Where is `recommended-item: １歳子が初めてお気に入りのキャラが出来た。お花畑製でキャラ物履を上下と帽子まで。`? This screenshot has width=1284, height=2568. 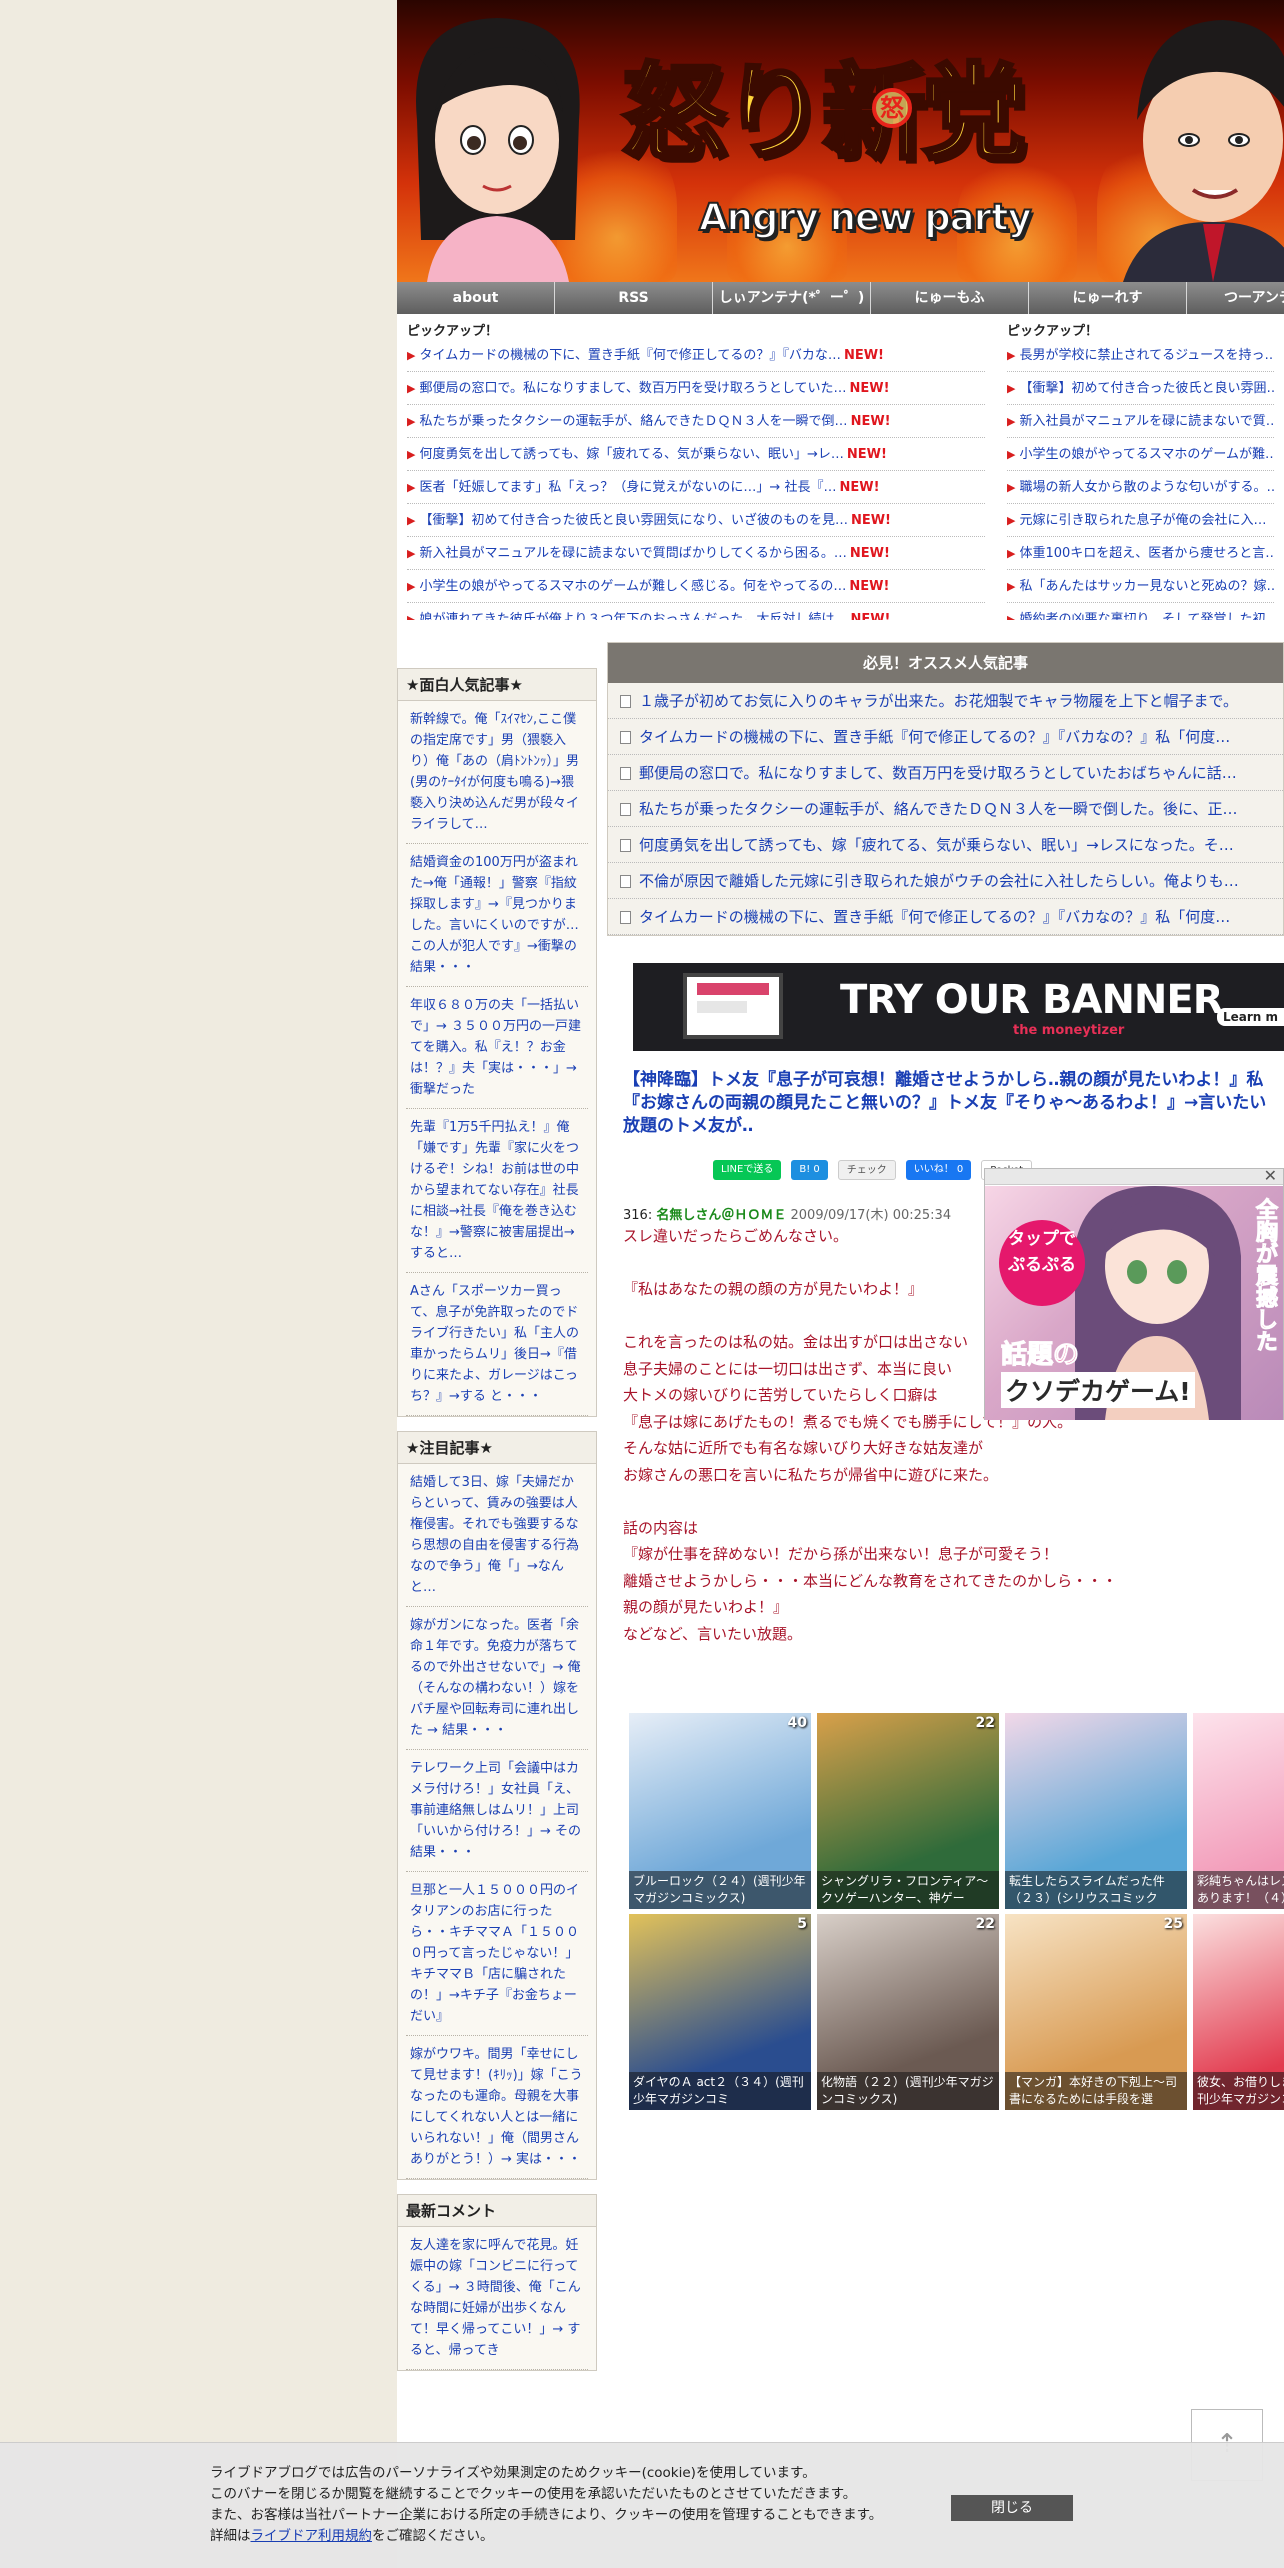 recommended-item: １歳子が初めてお気に入りのキャラが出来た。お花畑製でキャラ物履を上下と帽子まで。 is located at coordinates (945, 701).